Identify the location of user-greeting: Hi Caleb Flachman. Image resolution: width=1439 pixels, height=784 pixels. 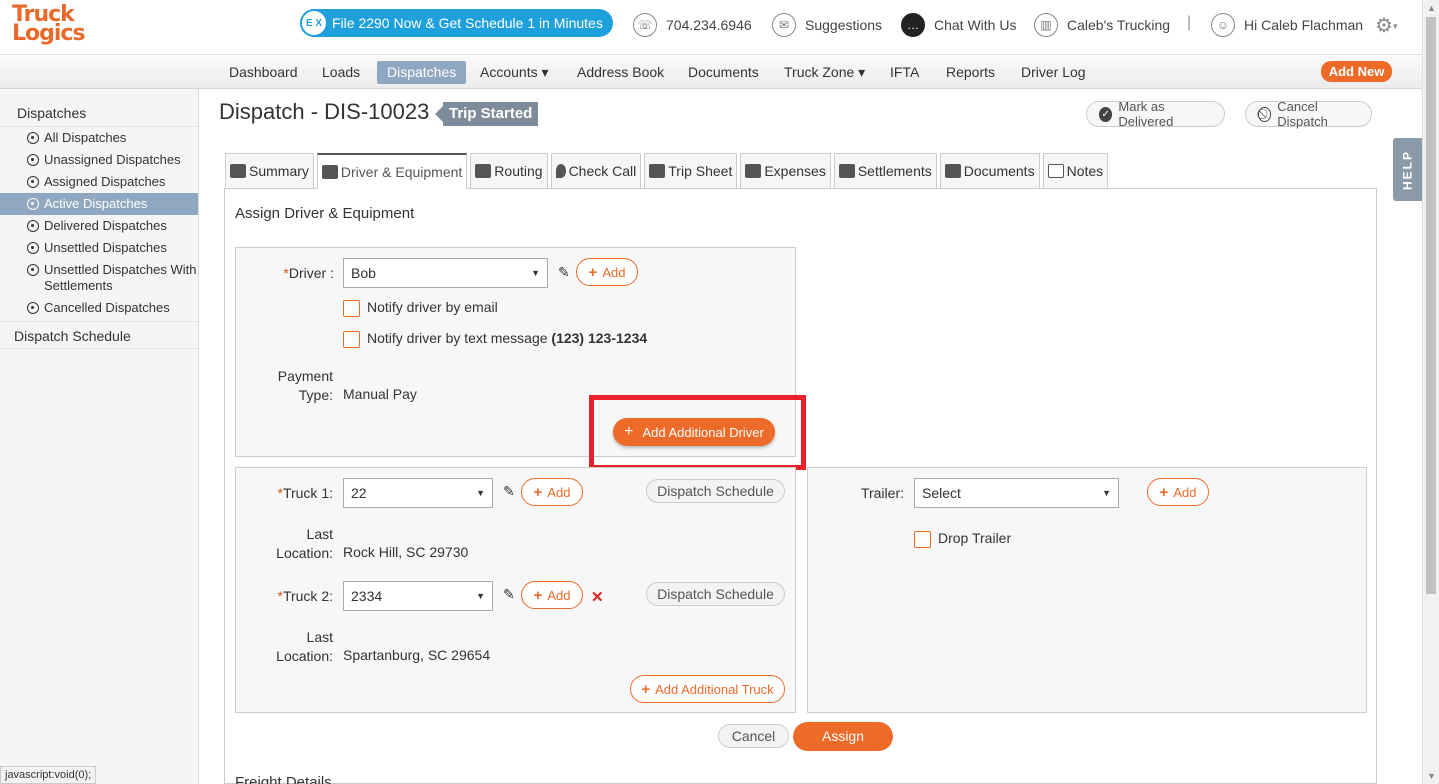
(1304, 25).